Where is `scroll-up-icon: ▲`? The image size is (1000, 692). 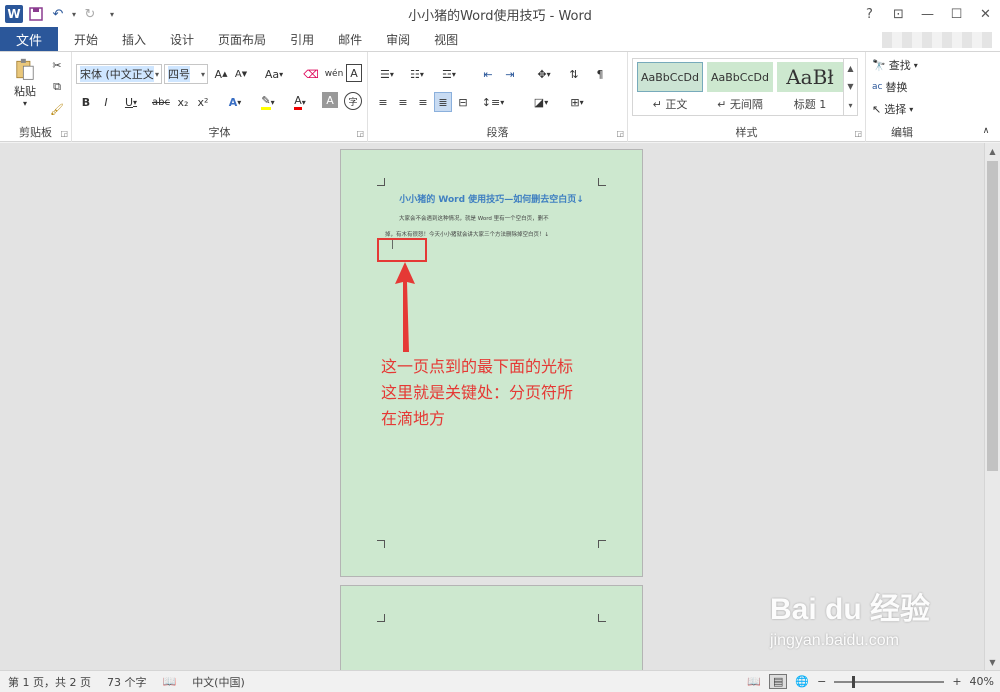
scroll-up-icon: ▲ is located at coordinates (992, 151).